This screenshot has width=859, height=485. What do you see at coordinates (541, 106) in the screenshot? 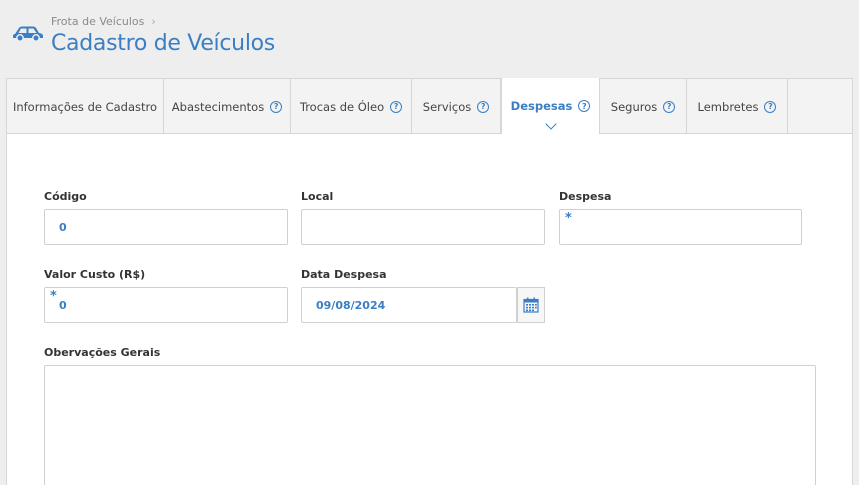
I see `tab-label: Despesas` at bounding box center [541, 106].